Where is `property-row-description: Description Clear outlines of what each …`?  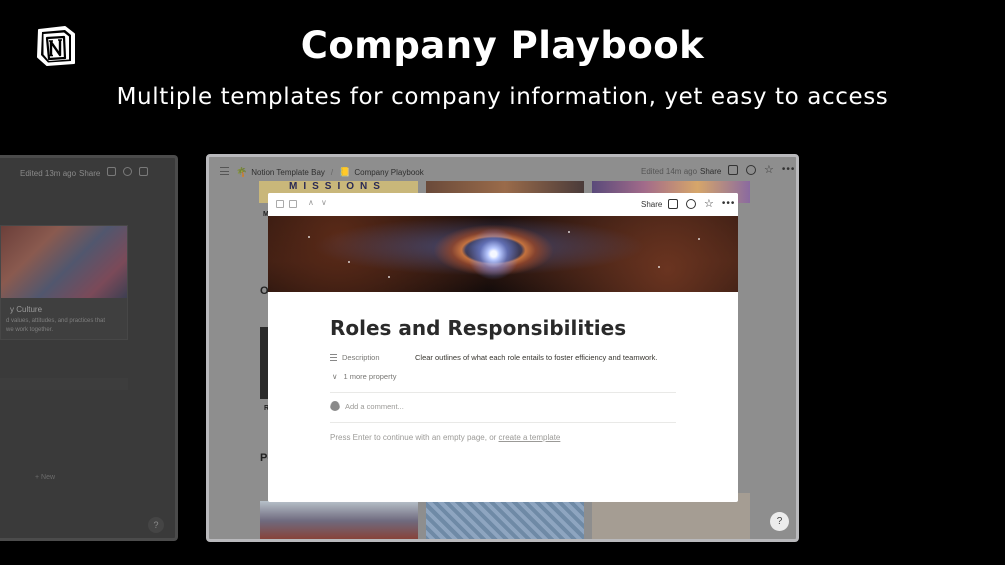
property-row-description: Description Clear outlines of what each … is located at coordinates (494, 357).